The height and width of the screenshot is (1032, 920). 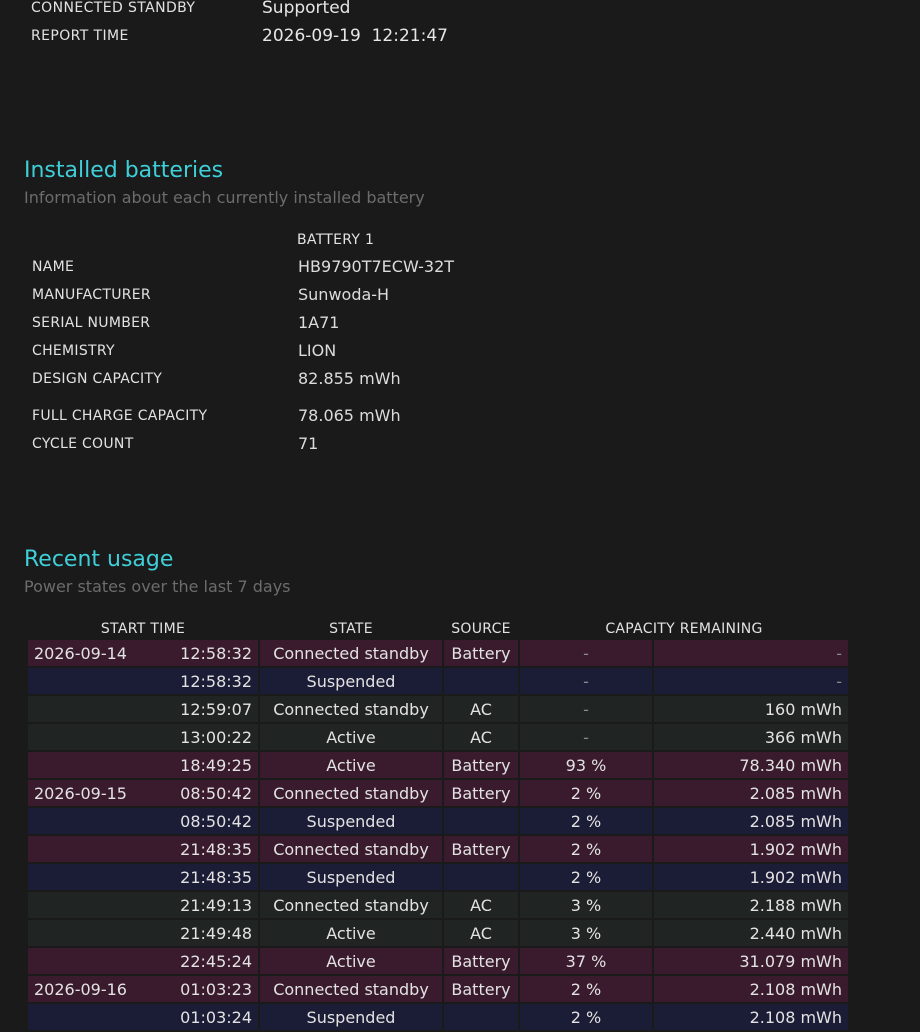 I want to click on battery-serial-value: 1A71, so click(x=319, y=322).